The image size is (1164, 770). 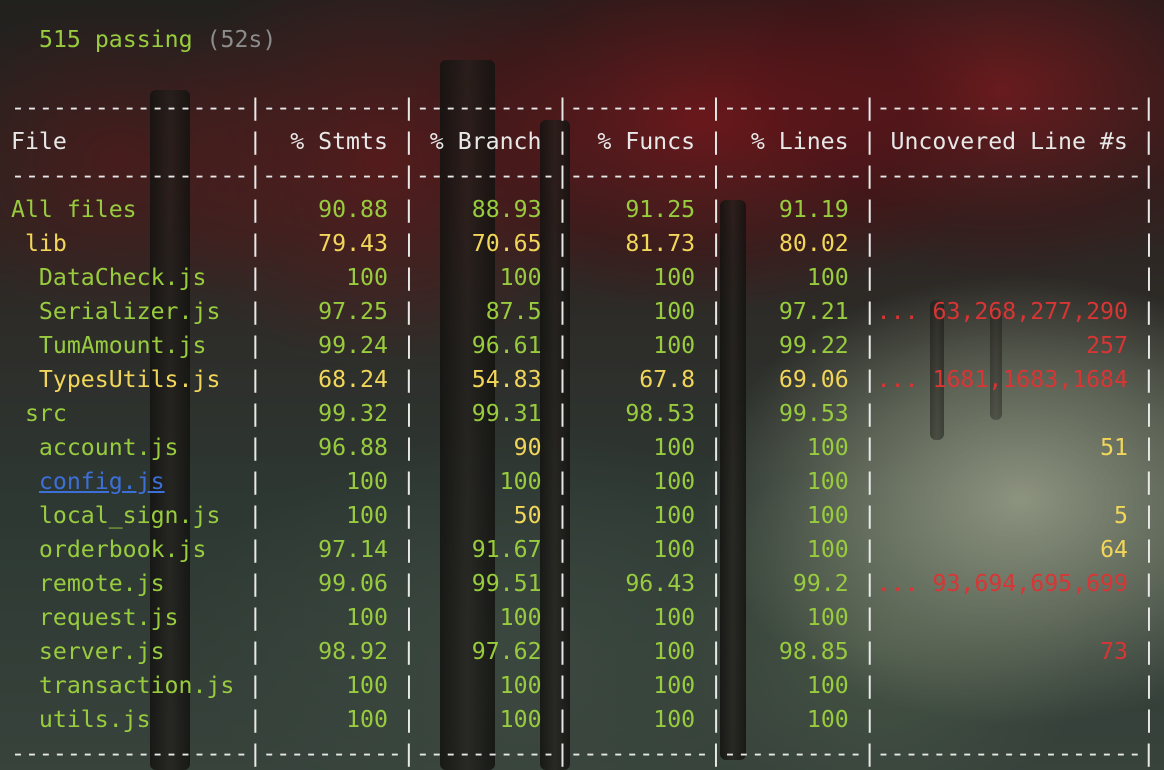 I want to click on lines-percent: 99.22, so click(x=813, y=345).